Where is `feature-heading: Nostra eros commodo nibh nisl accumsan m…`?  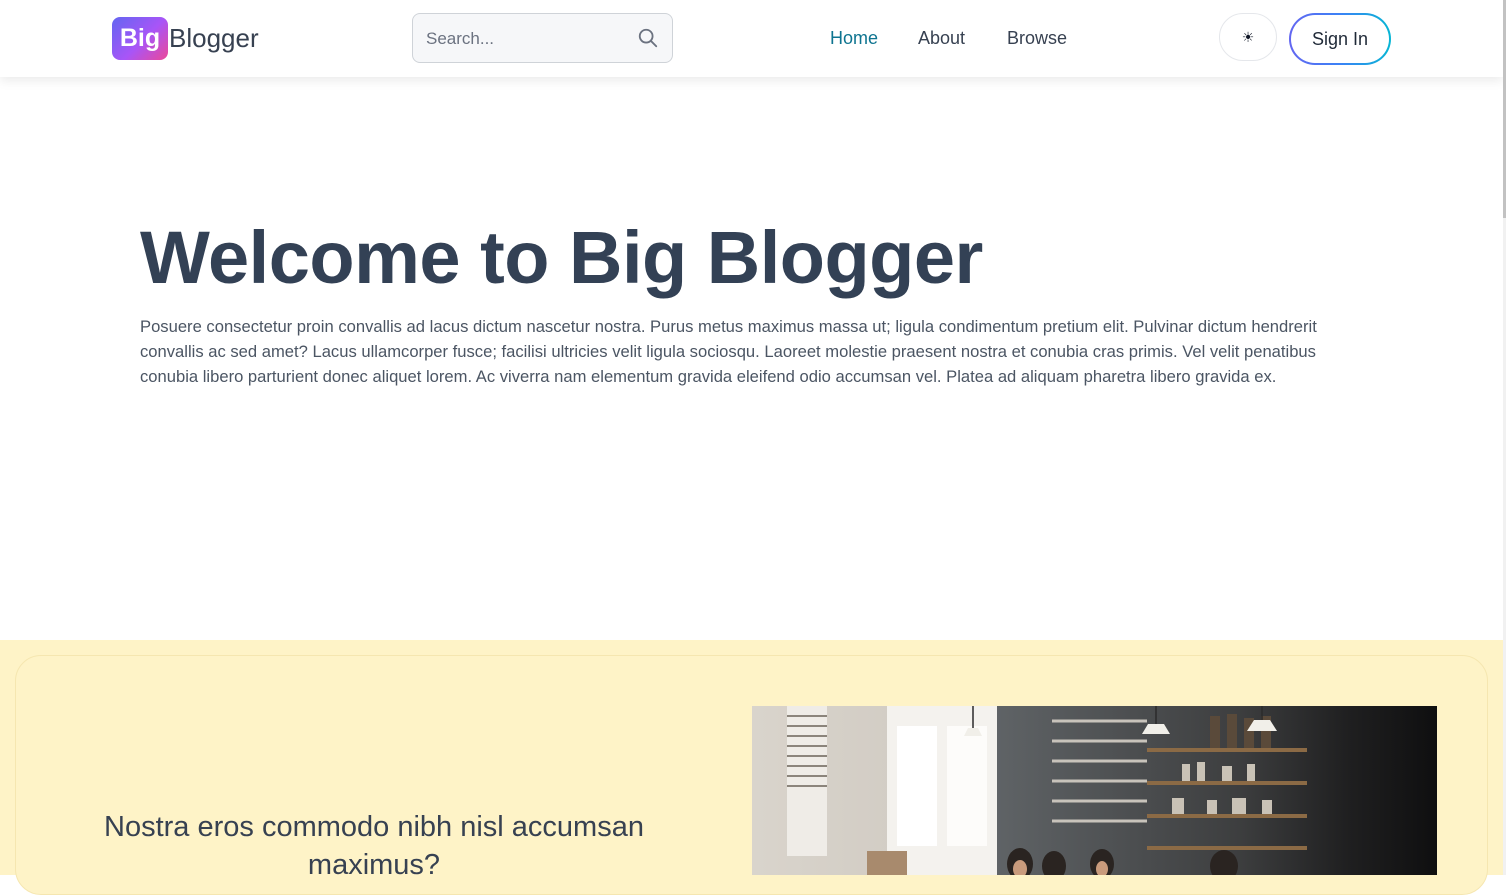 feature-heading: Nostra eros commodo nibh nisl accumsan m… is located at coordinates (374, 846).